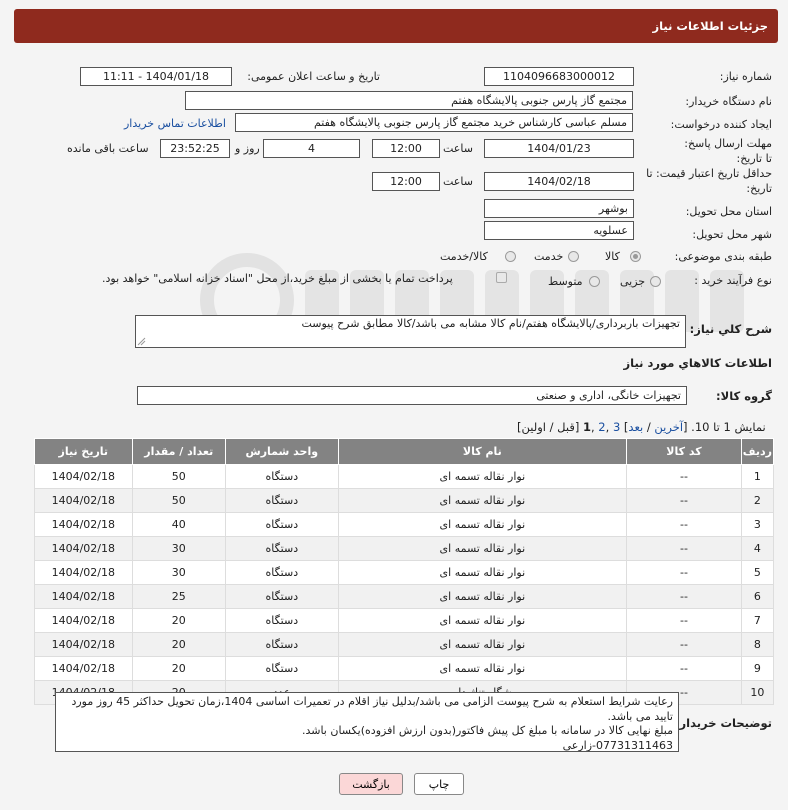  I want to click on table-row: 5 -- نوار نقاله تسمه ای دستگاه 30 1404/02/18, so click(404, 572).